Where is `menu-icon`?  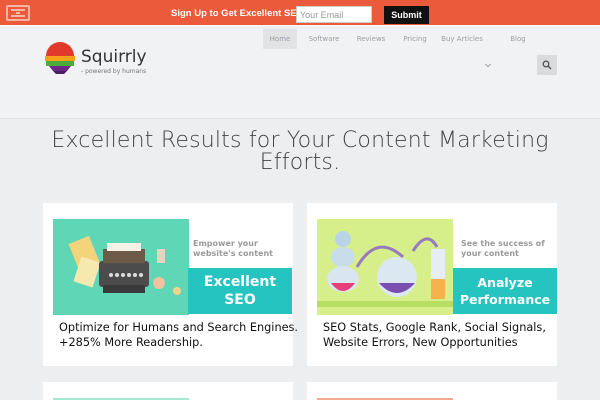 menu-icon is located at coordinates (18, 13).